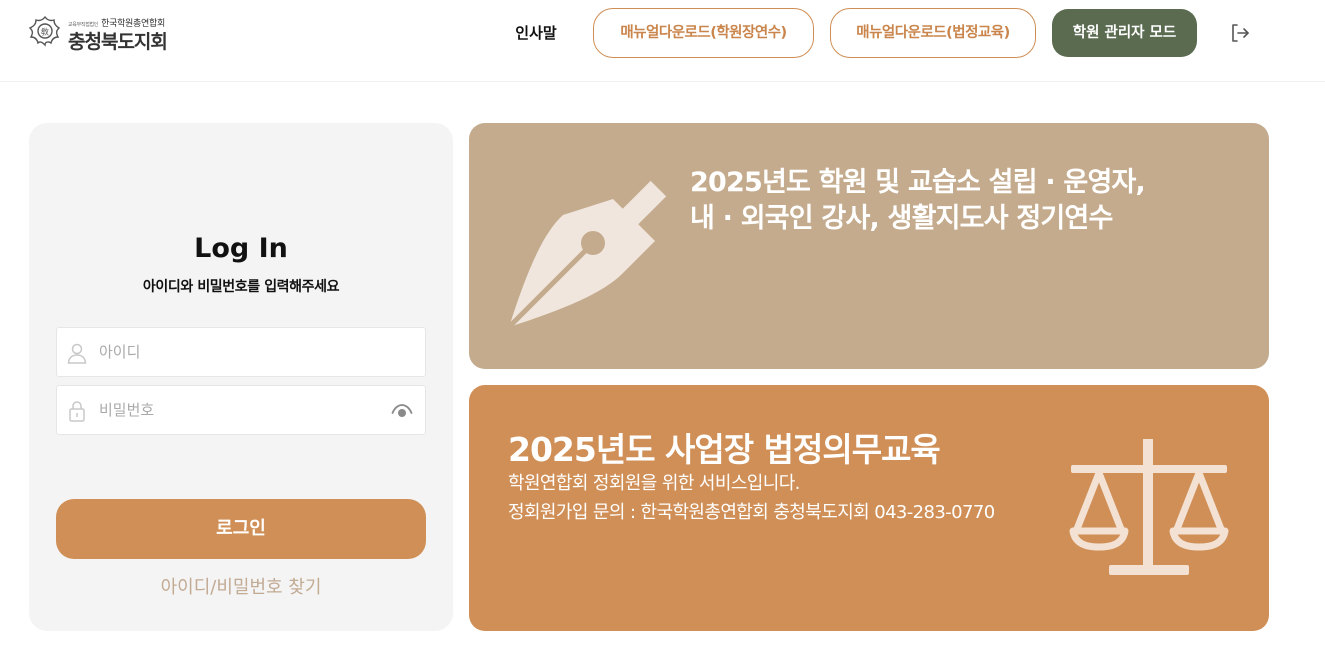  Describe the element at coordinates (703, 33) in the screenshot. I see `manual-download-academy-button: 매뉴얼다운로드(학원장연수)` at that location.